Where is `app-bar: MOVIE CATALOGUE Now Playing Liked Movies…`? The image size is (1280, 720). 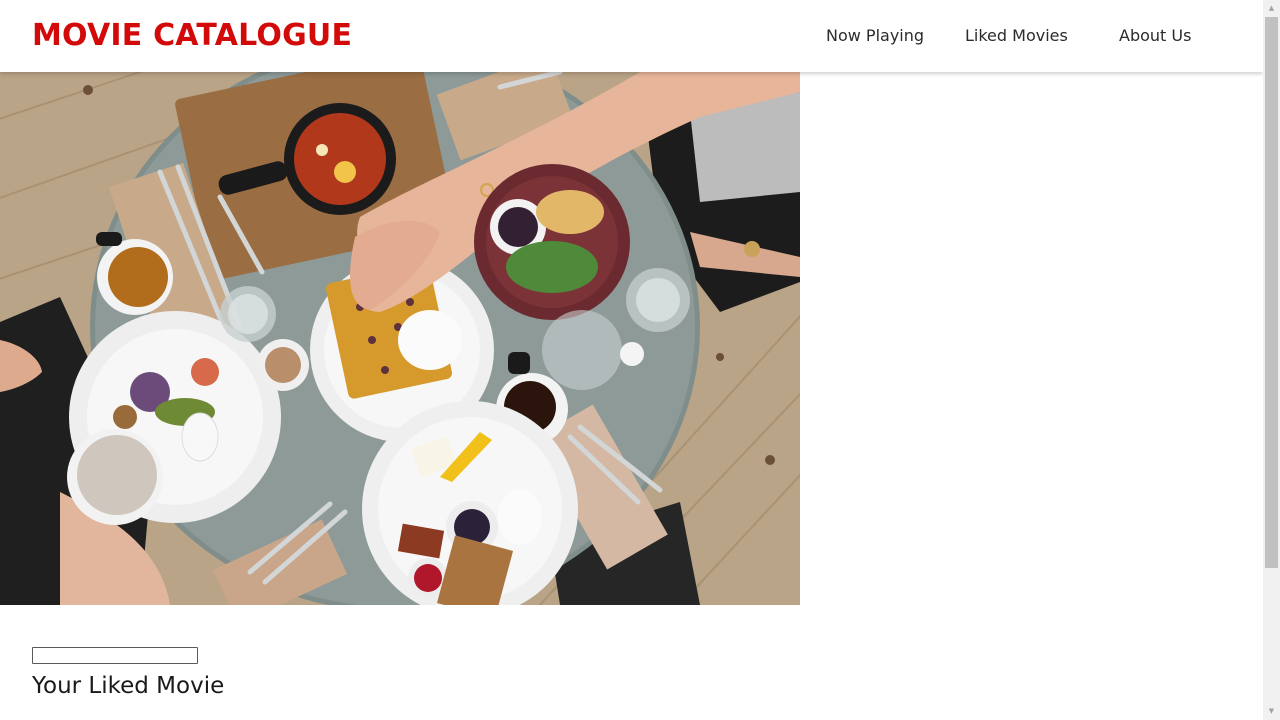 app-bar: MOVIE CATALOGUE Now Playing Liked Movies… is located at coordinates (631, 36).